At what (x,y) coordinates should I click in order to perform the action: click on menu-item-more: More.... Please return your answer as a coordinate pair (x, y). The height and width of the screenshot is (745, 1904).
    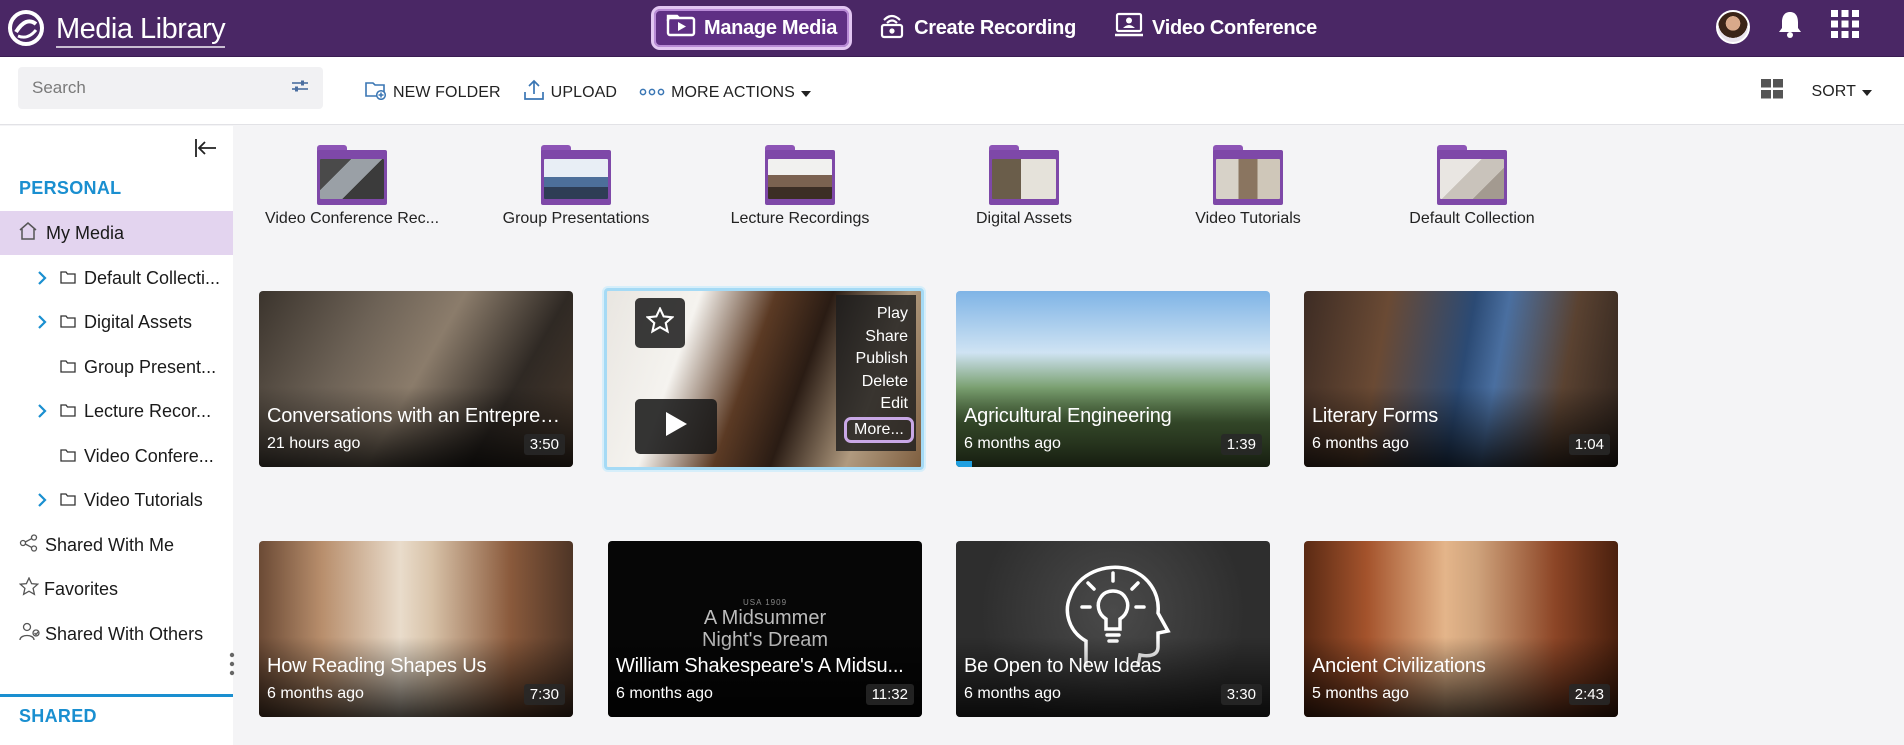
    Looking at the image, I should click on (879, 429).